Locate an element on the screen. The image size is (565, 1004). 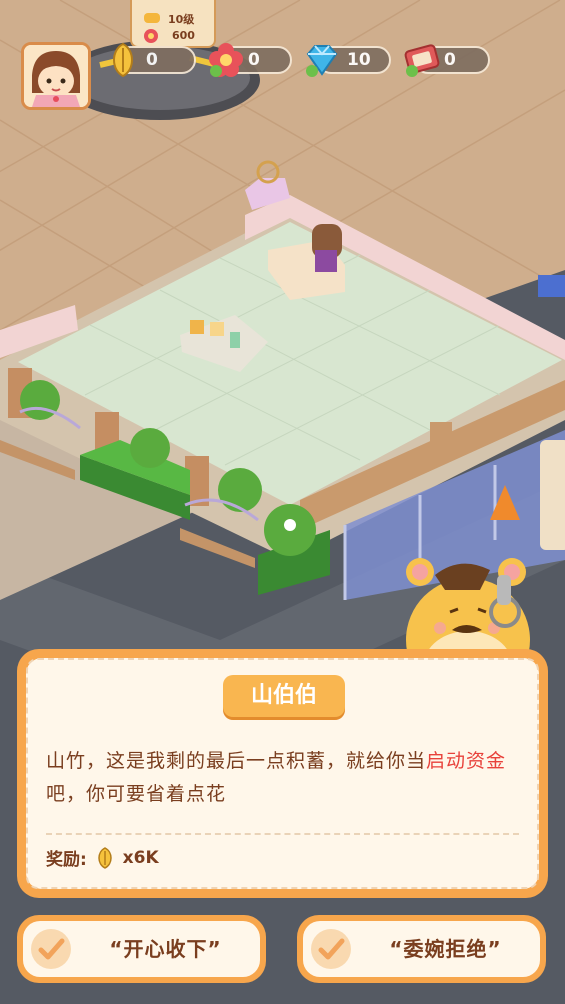
speaker-name: 山伯伯 is located at coordinates (284, 696).